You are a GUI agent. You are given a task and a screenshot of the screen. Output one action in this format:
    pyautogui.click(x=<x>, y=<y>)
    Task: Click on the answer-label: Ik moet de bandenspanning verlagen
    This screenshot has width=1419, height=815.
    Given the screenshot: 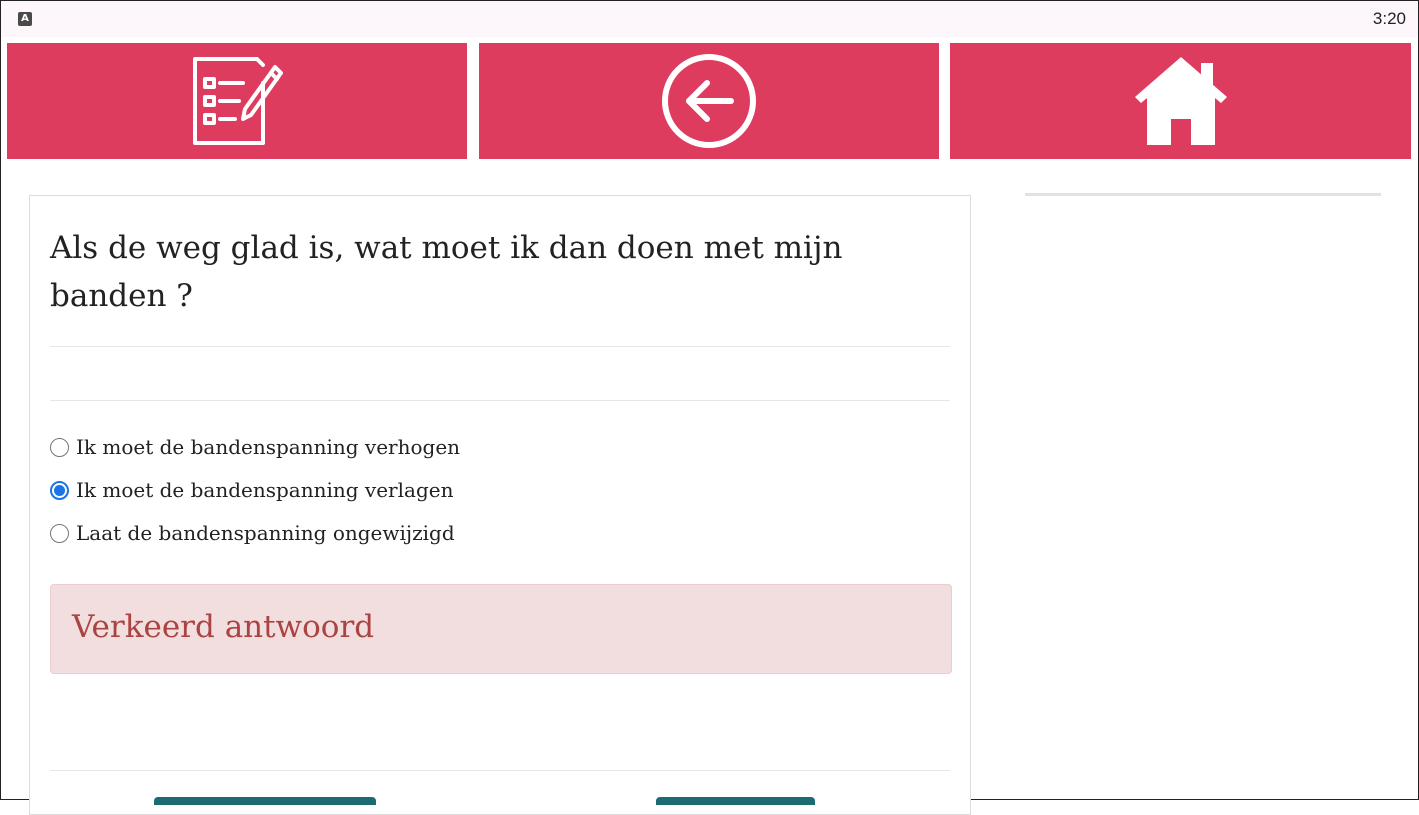 What is the action you would take?
    pyautogui.click(x=265, y=490)
    